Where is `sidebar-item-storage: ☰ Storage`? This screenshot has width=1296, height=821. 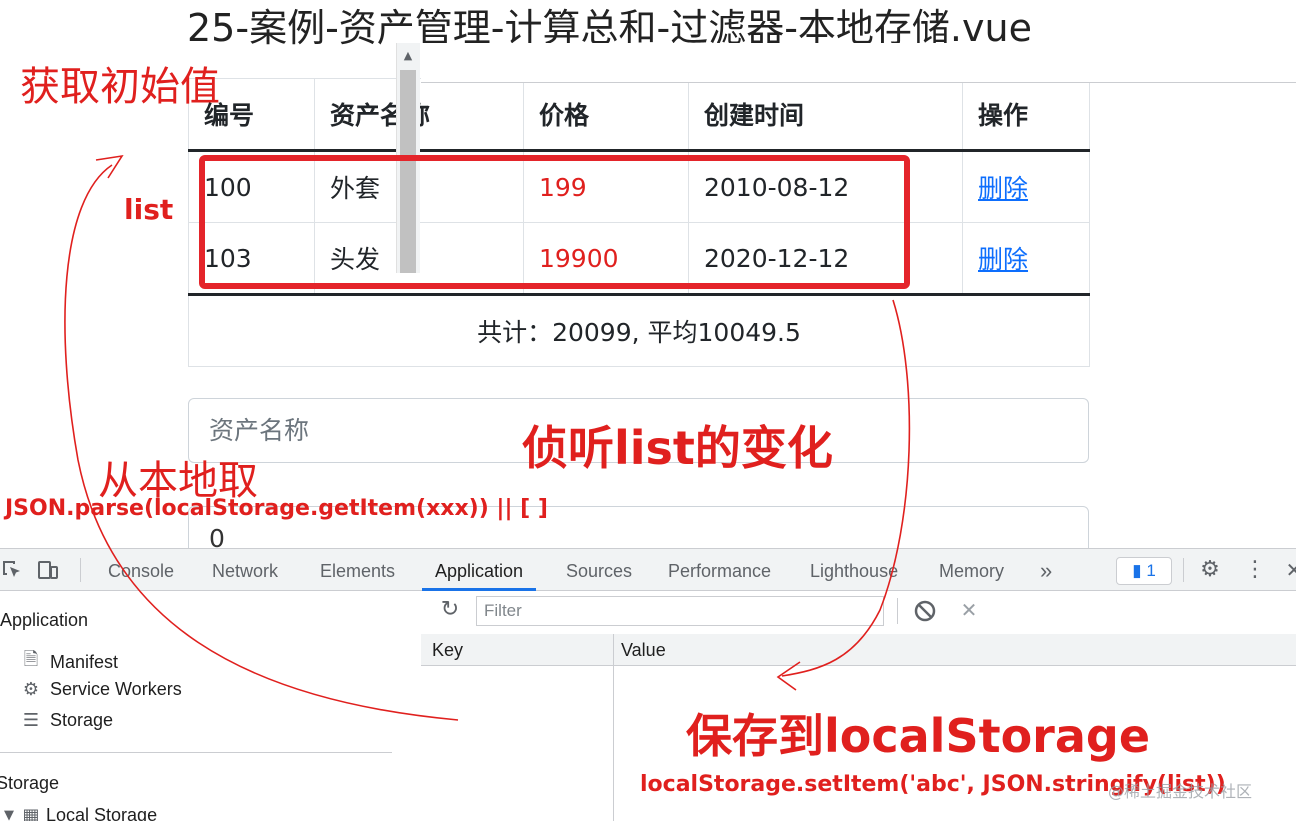
sidebar-item-storage: ☰ Storage is located at coordinates (66, 720).